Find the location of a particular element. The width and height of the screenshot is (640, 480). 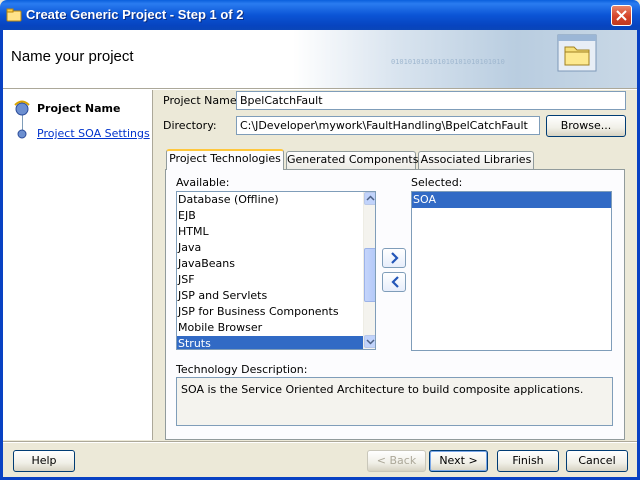

project-name-input: BpelCatchFault is located at coordinates (431, 100).